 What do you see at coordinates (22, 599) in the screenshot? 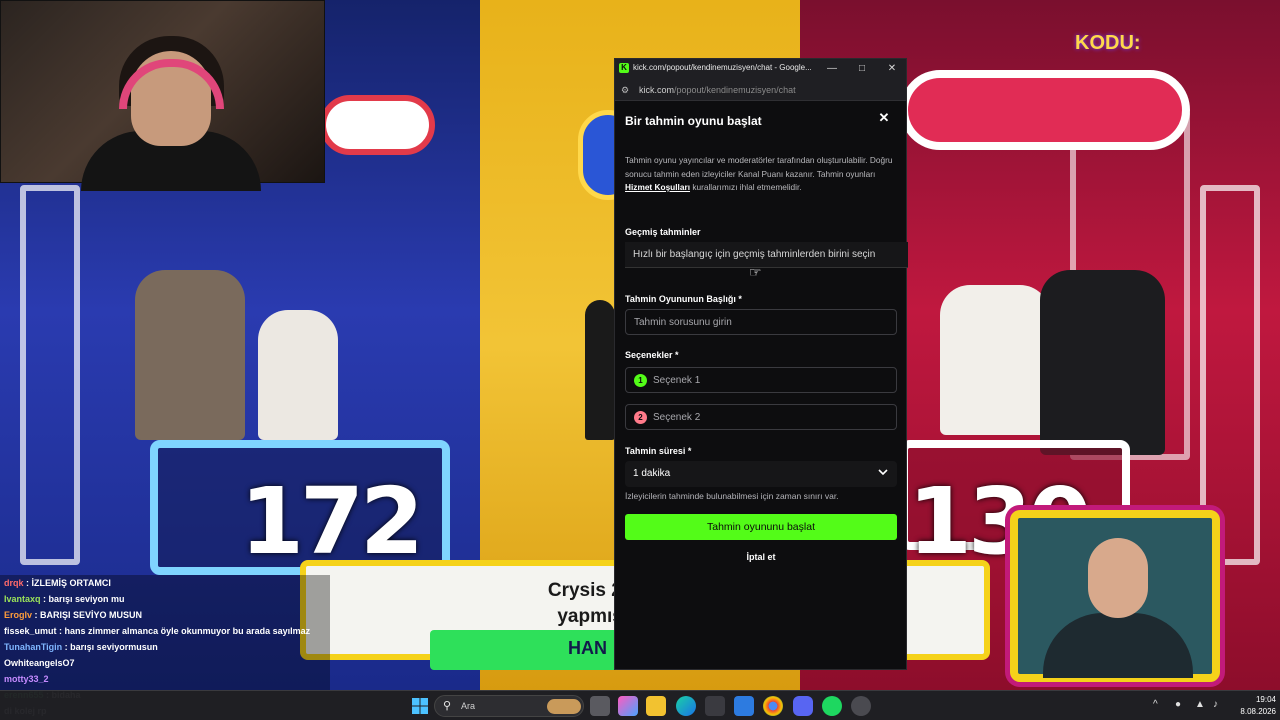
I see `chat-username: Ivantaxq` at bounding box center [22, 599].